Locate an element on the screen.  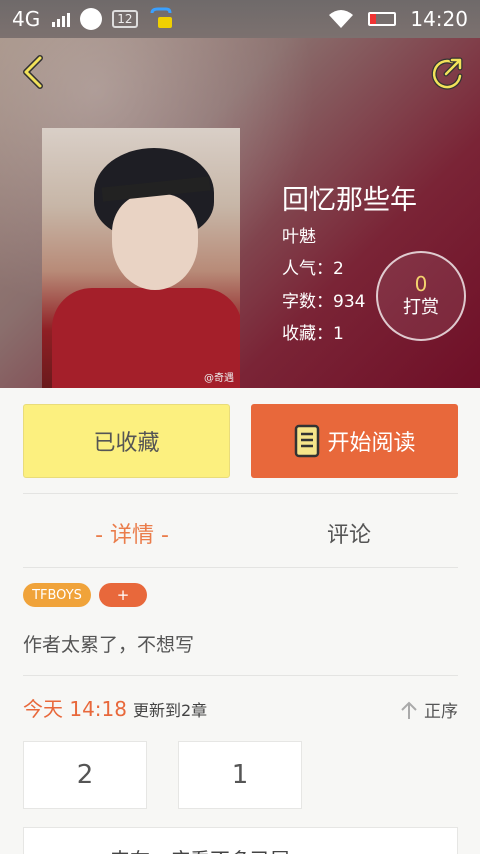
reward-button: 0 打赏 is located at coordinates (421, 296).